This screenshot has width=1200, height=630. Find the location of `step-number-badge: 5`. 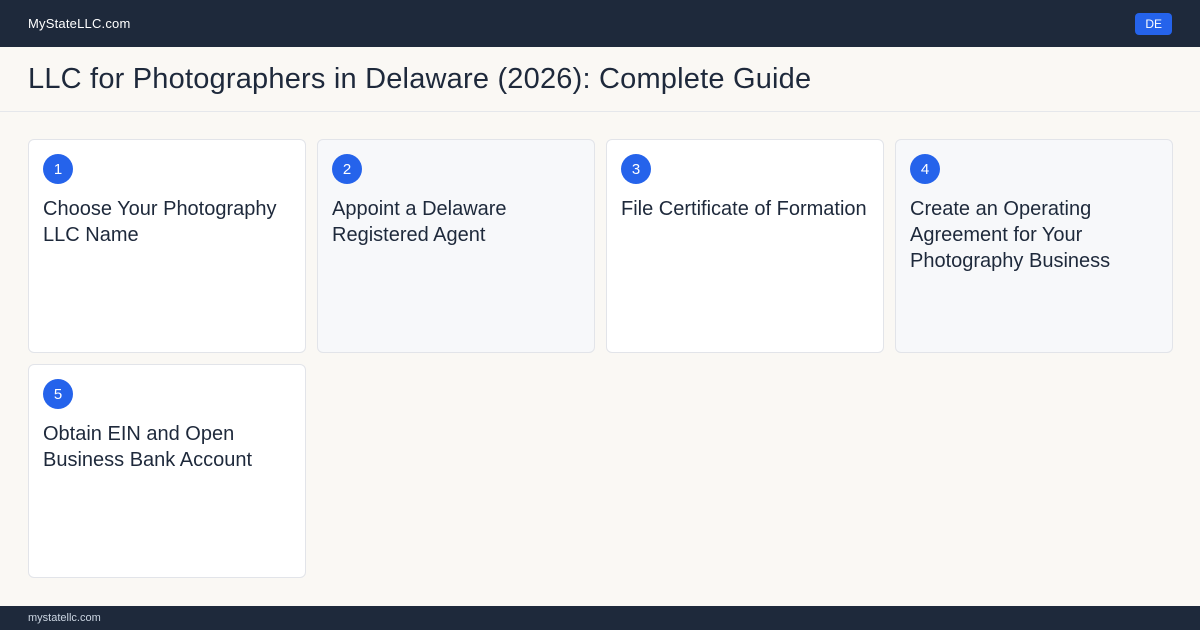

step-number-badge: 5 is located at coordinates (58, 394).